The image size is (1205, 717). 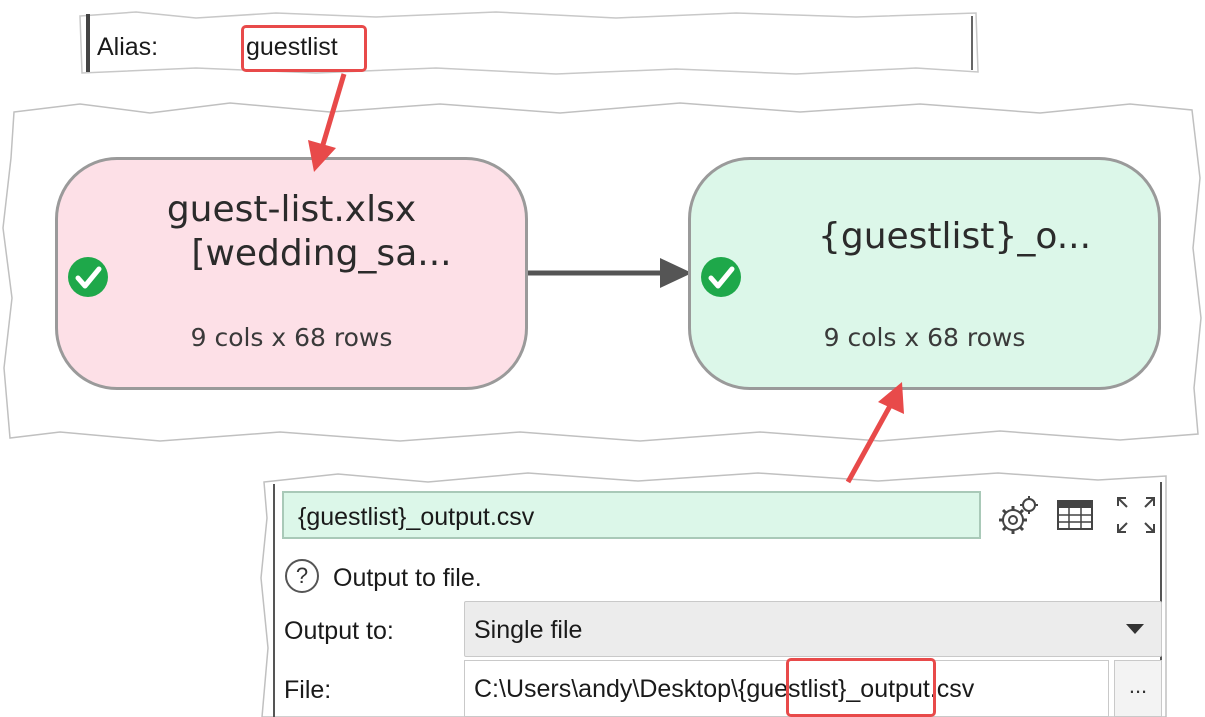 What do you see at coordinates (308, 690) in the screenshot?
I see `file-label: File:` at bounding box center [308, 690].